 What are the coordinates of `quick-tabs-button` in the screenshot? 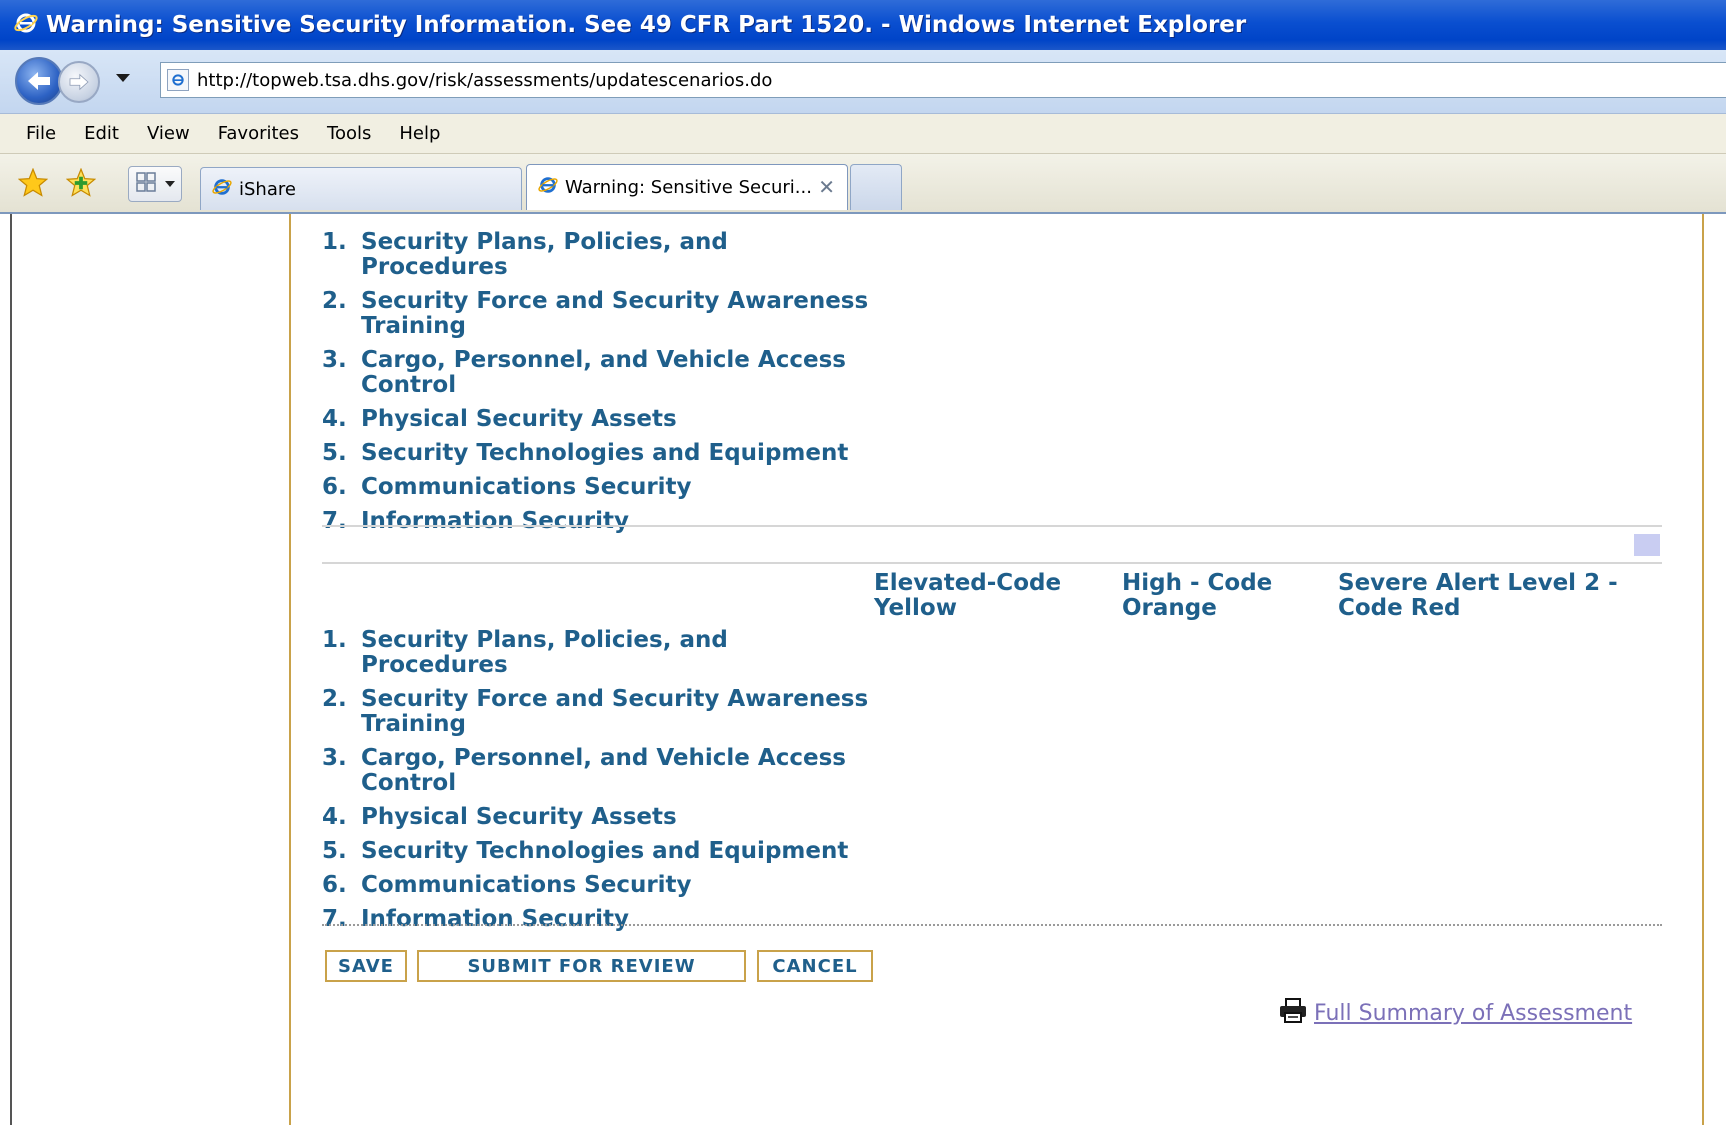 It's located at (155, 184).